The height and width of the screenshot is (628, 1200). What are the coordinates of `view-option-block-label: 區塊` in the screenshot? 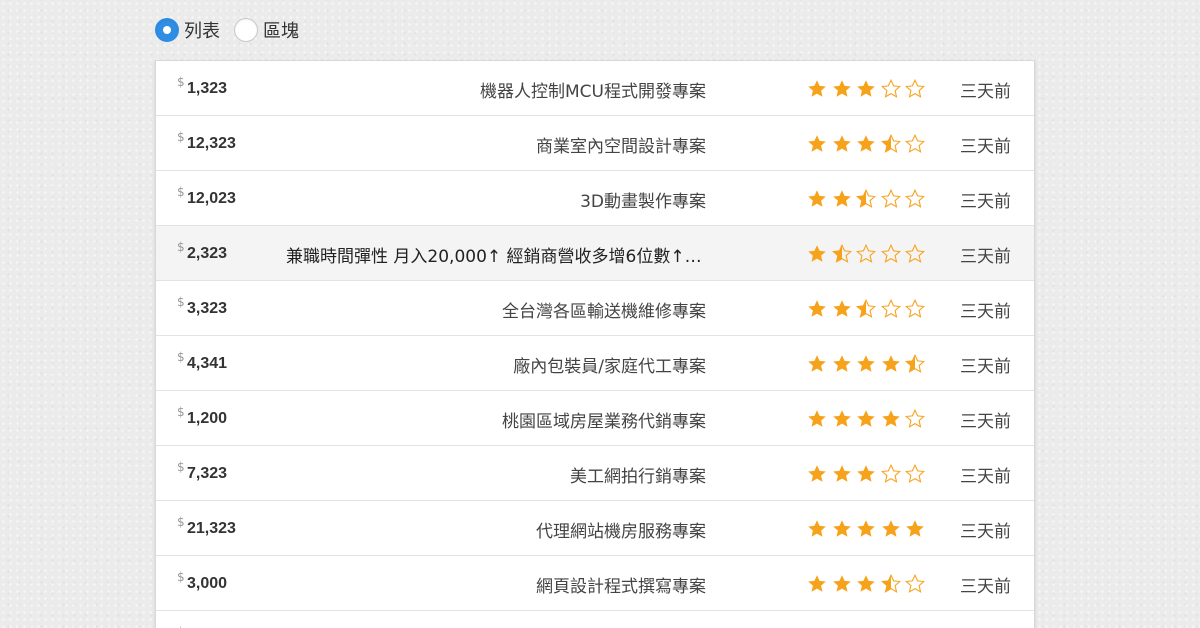 It's located at (281, 31).